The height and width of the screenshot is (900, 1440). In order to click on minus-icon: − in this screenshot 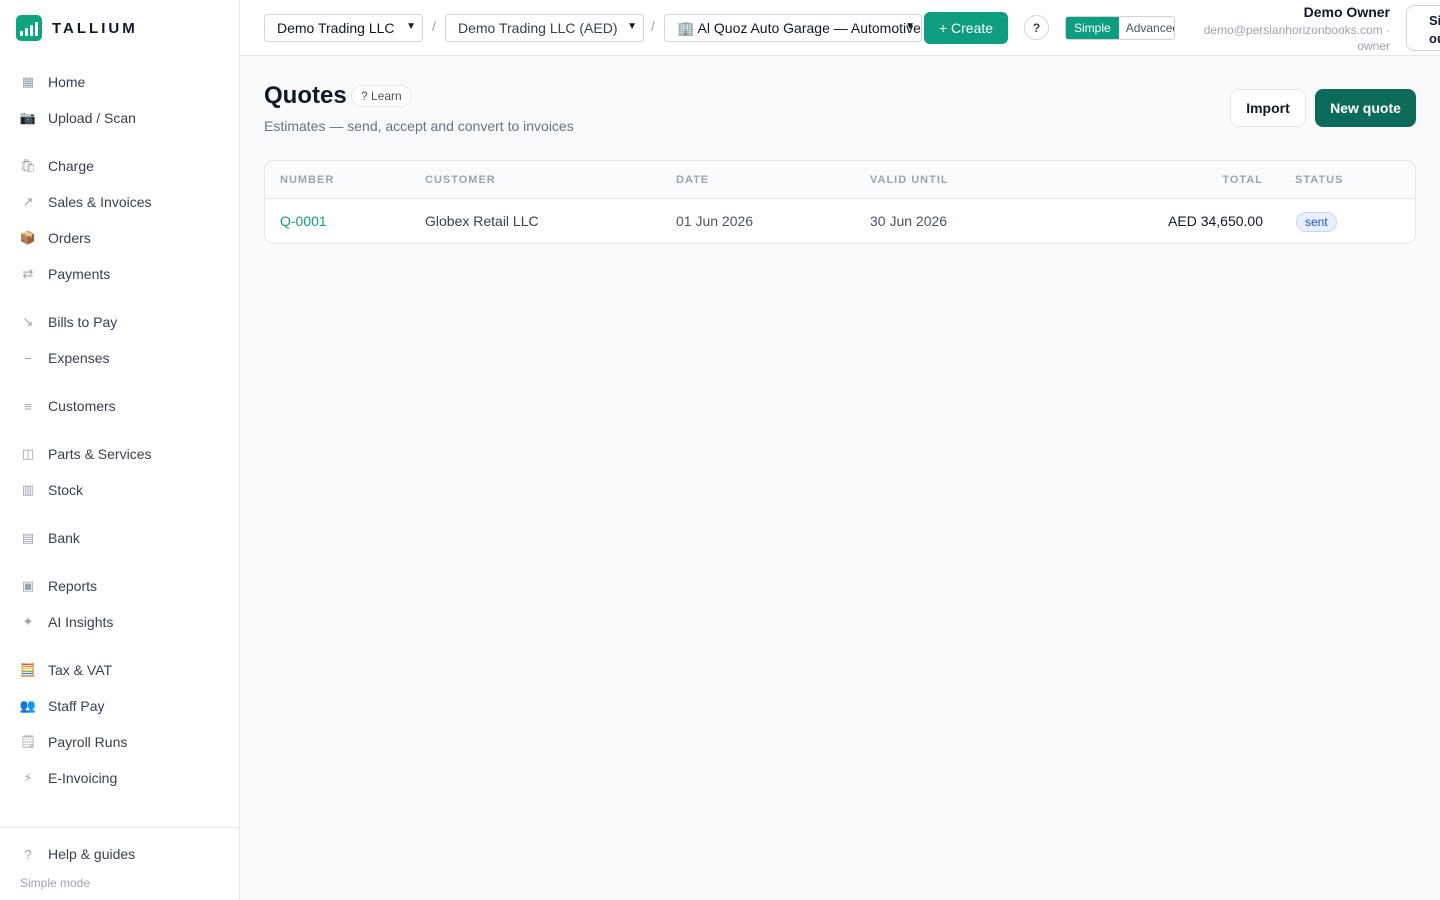, I will do `click(28, 358)`.